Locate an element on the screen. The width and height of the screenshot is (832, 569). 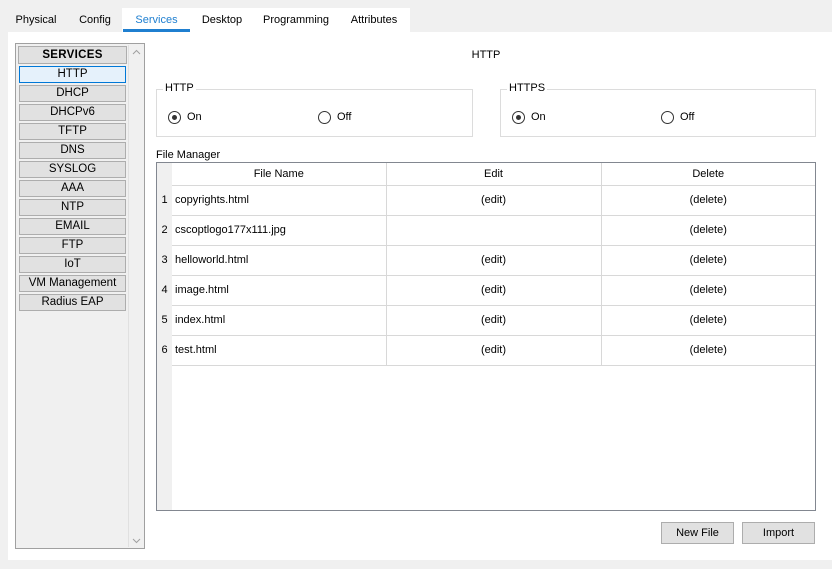
service-item-email: EMAIL is located at coordinates (72, 226).